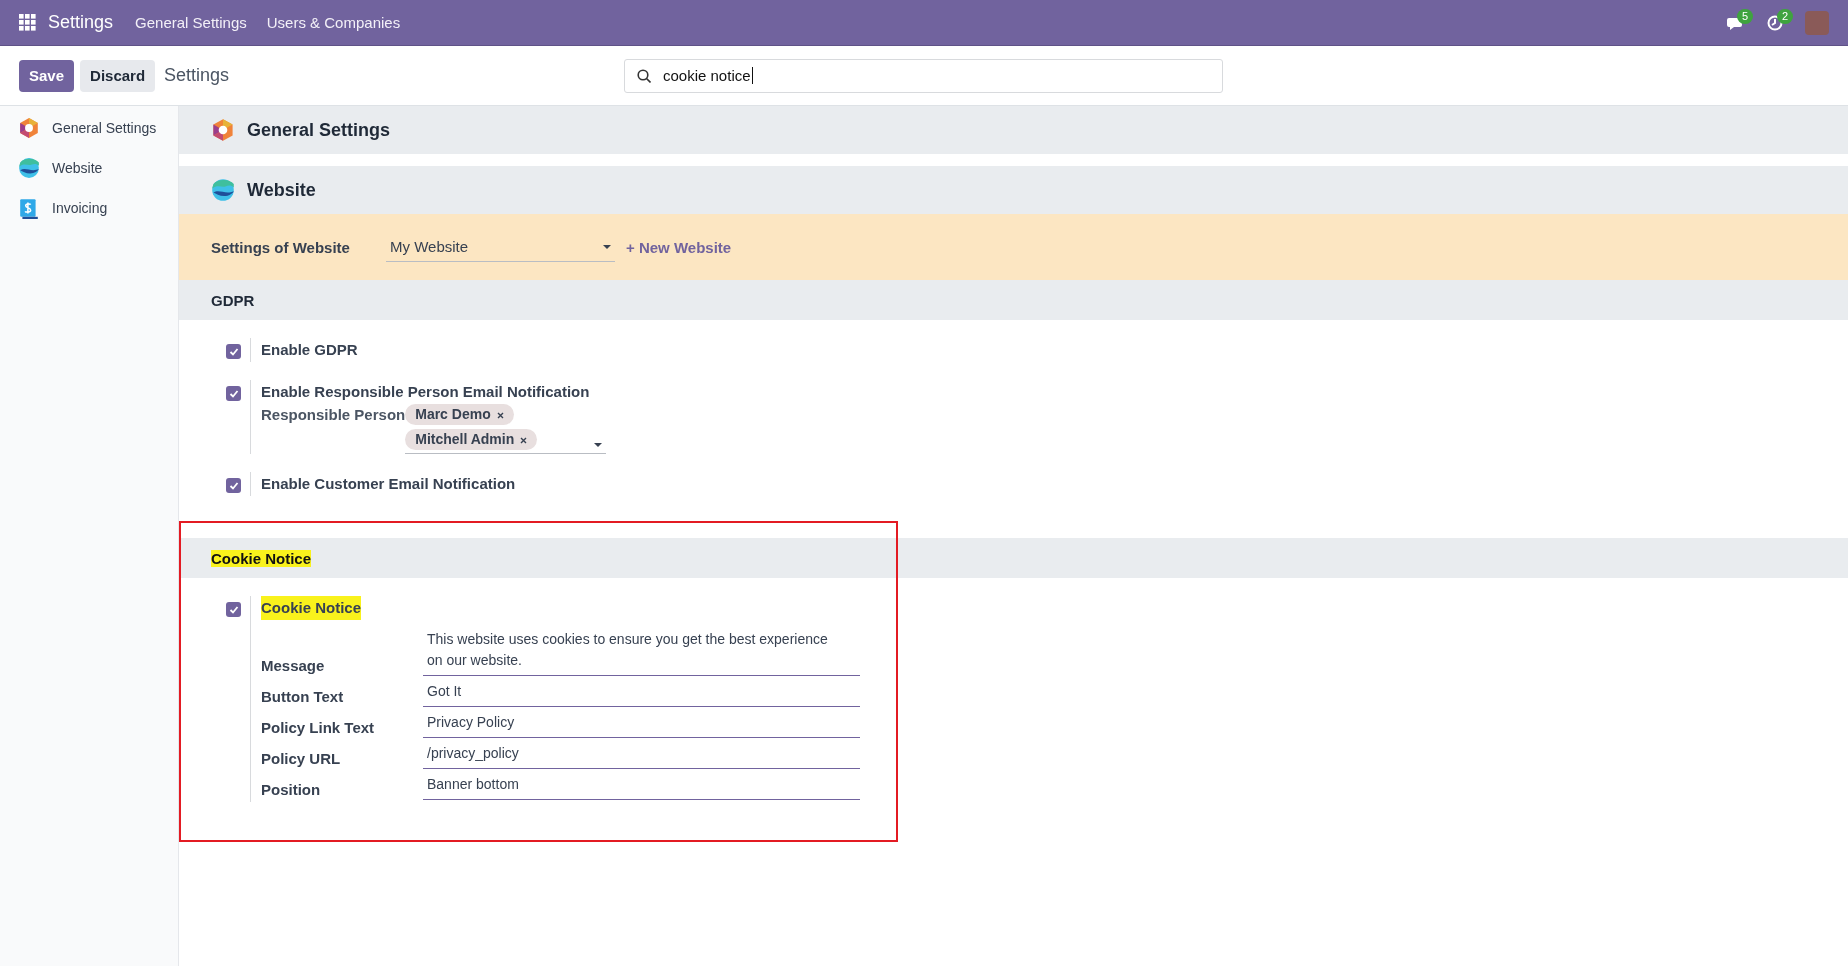  I want to click on field-label: Position, so click(291, 790).